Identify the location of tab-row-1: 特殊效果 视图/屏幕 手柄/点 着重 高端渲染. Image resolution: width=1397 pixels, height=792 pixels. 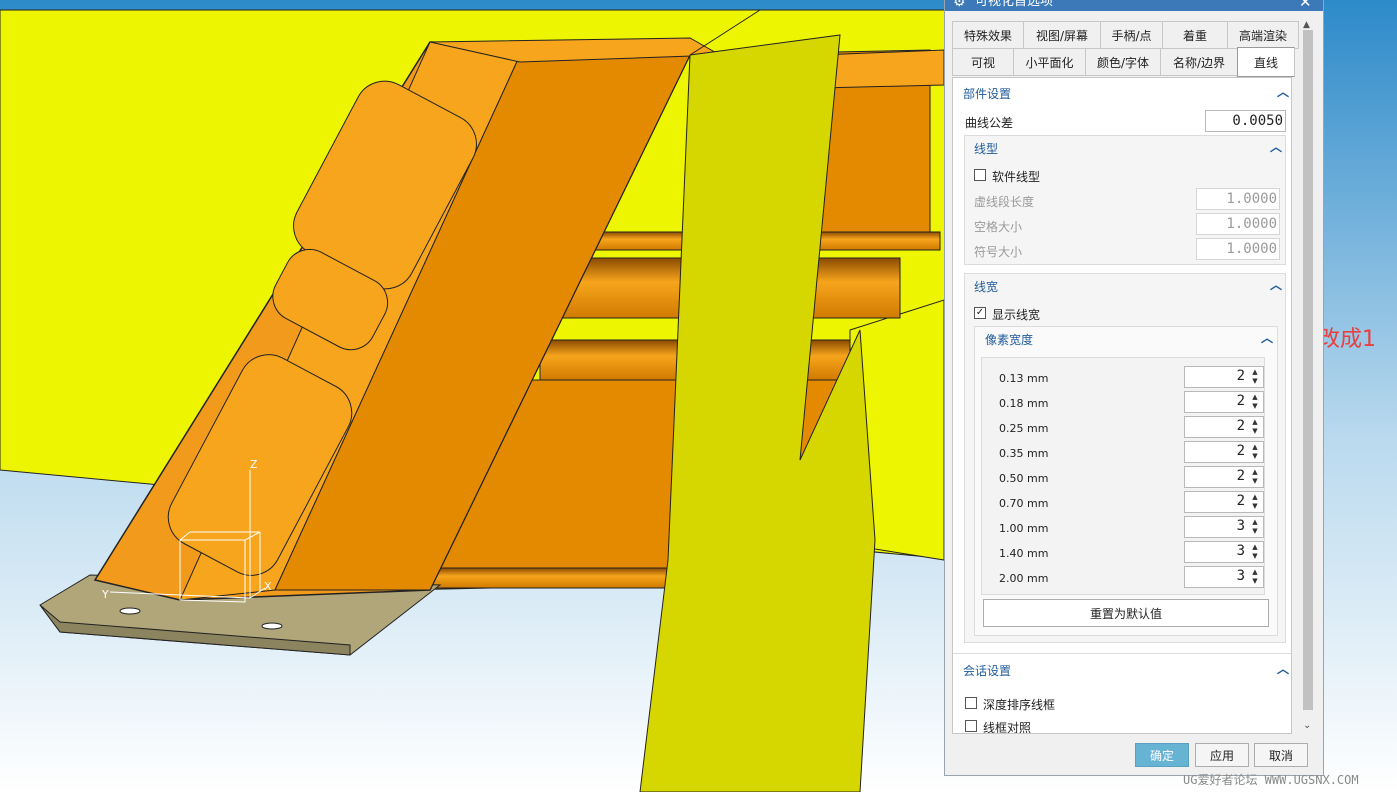
(1125, 35).